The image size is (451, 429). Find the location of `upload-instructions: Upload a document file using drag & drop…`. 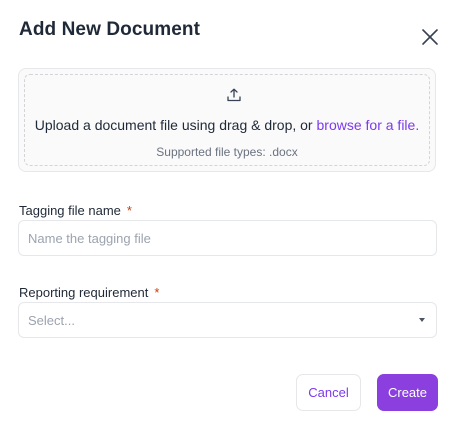

upload-instructions: Upload a document file using drag & drop… is located at coordinates (227, 125).